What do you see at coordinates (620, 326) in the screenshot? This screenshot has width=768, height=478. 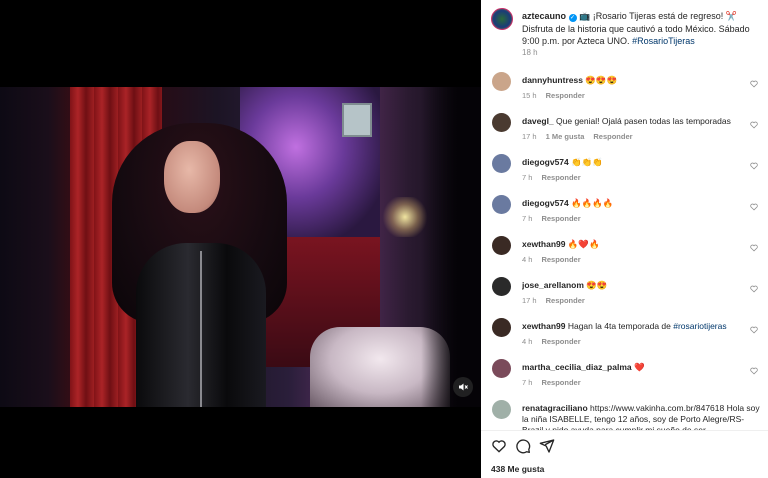 I see `comment-body: Hagan la 4ta temporada de` at bounding box center [620, 326].